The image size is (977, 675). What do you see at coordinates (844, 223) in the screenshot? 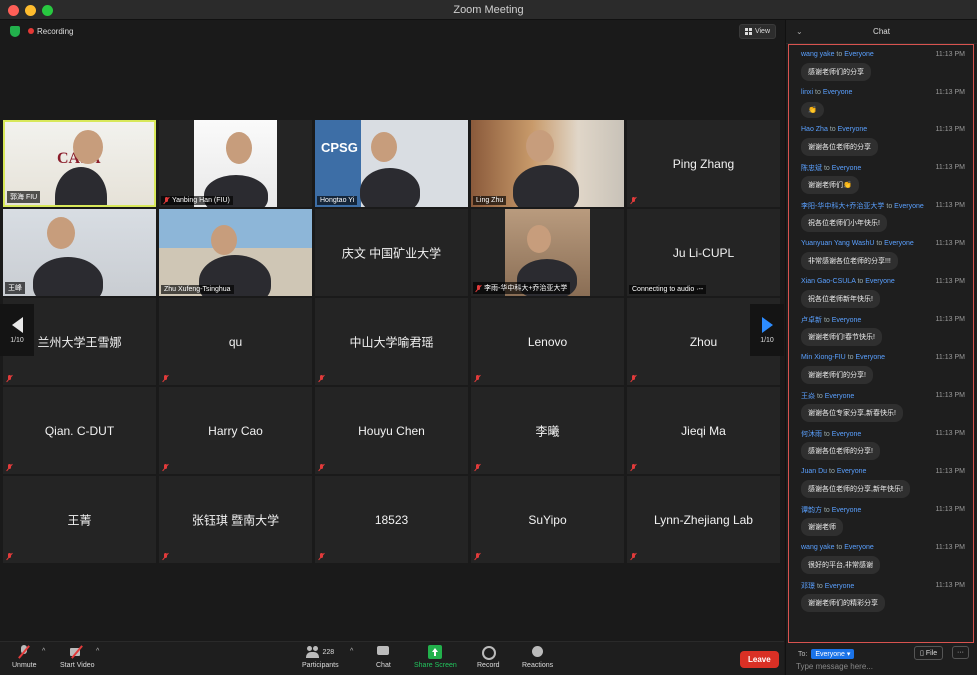
I see `chat-message-text: 祝各位老师们小年快乐!` at bounding box center [844, 223].